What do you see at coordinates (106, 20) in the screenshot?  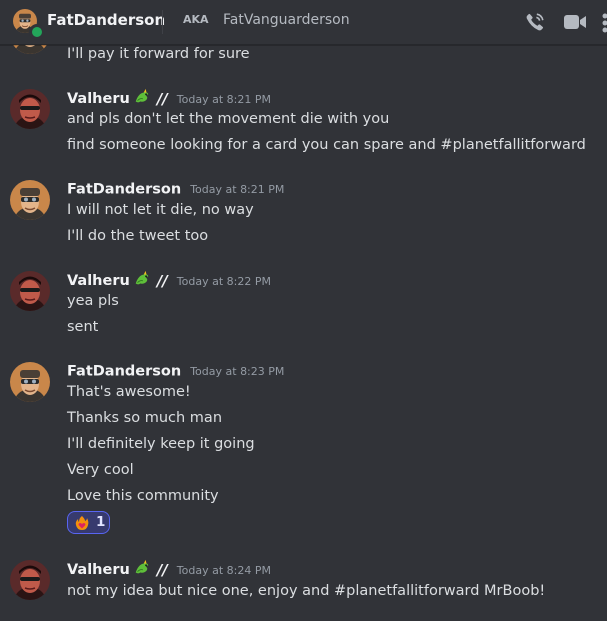 I see `header-username: FatDanderson` at bounding box center [106, 20].